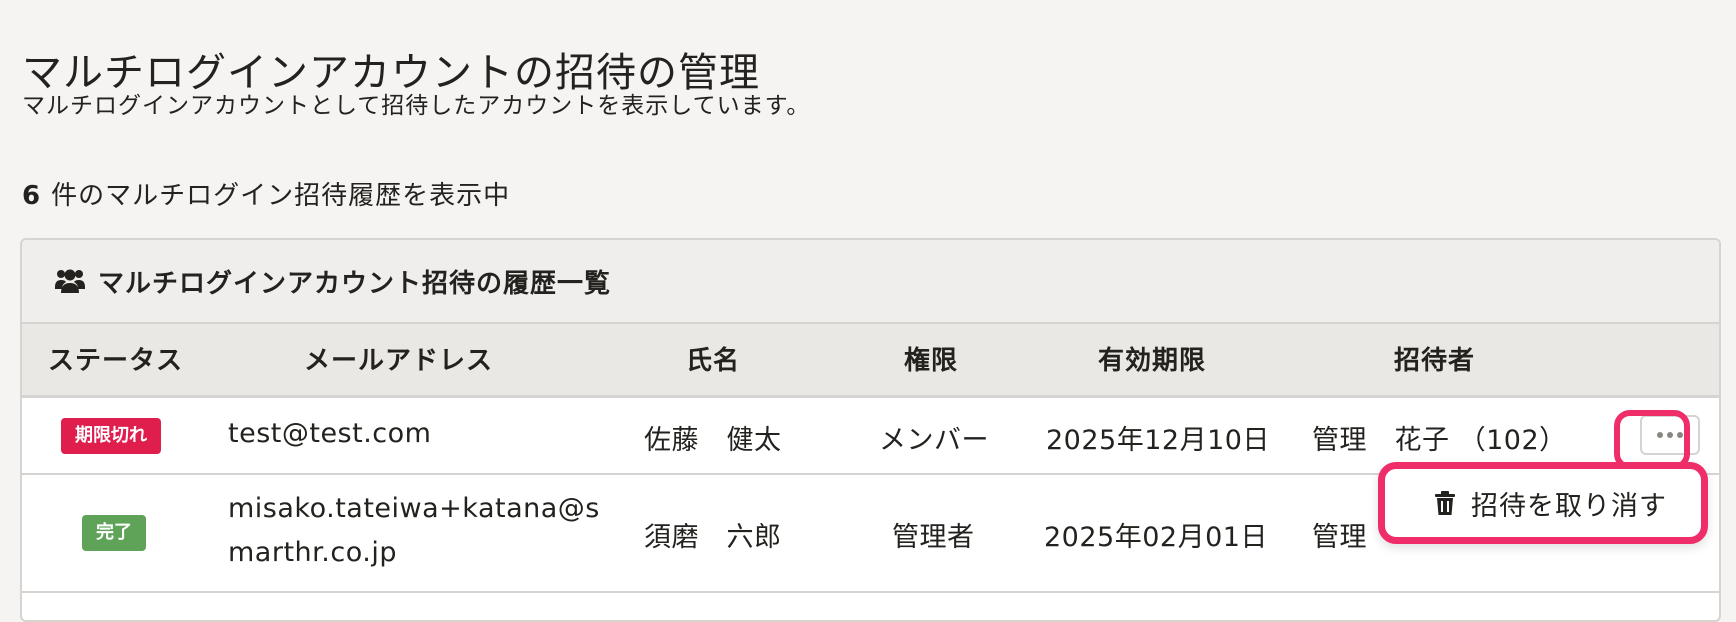 The image size is (1736, 622). What do you see at coordinates (70, 281) in the screenshot?
I see `users-icon` at bounding box center [70, 281].